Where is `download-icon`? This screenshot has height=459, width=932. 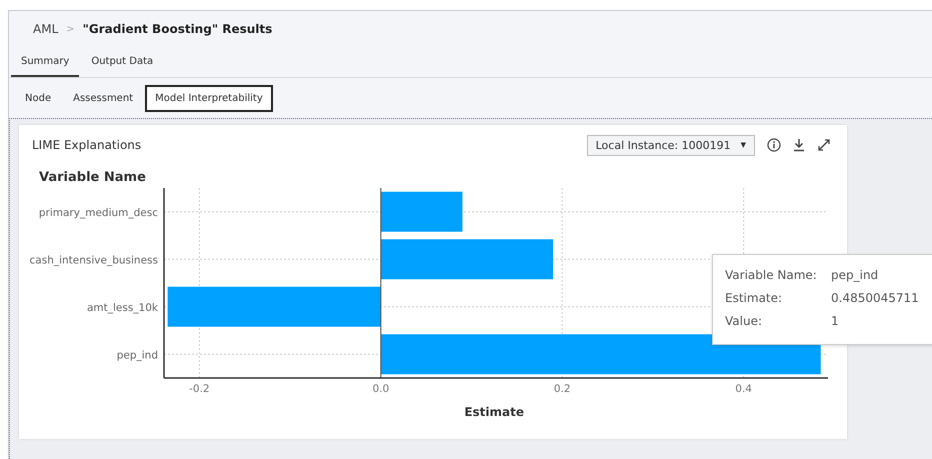
download-icon is located at coordinates (799, 145).